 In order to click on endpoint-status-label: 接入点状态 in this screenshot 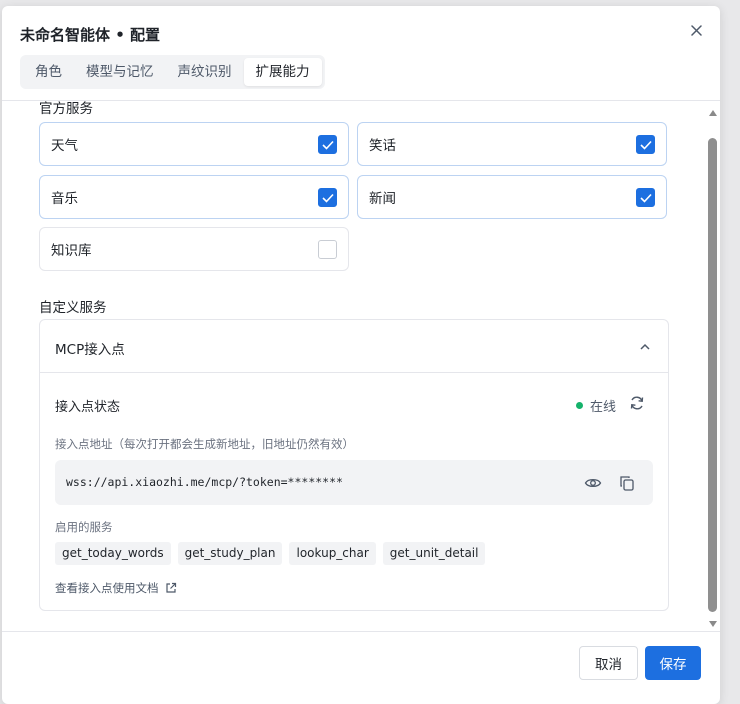, I will do `click(88, 407)`.